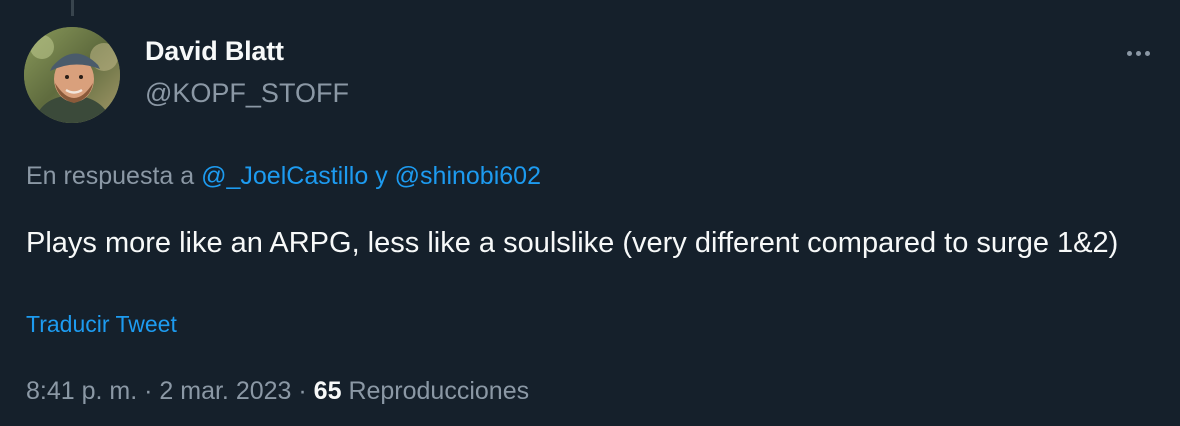  What do you see at coordinates (110, 176) in the screenshot?
I see `reply-prefix: En respuesta a` at bounding box center [110, 176].